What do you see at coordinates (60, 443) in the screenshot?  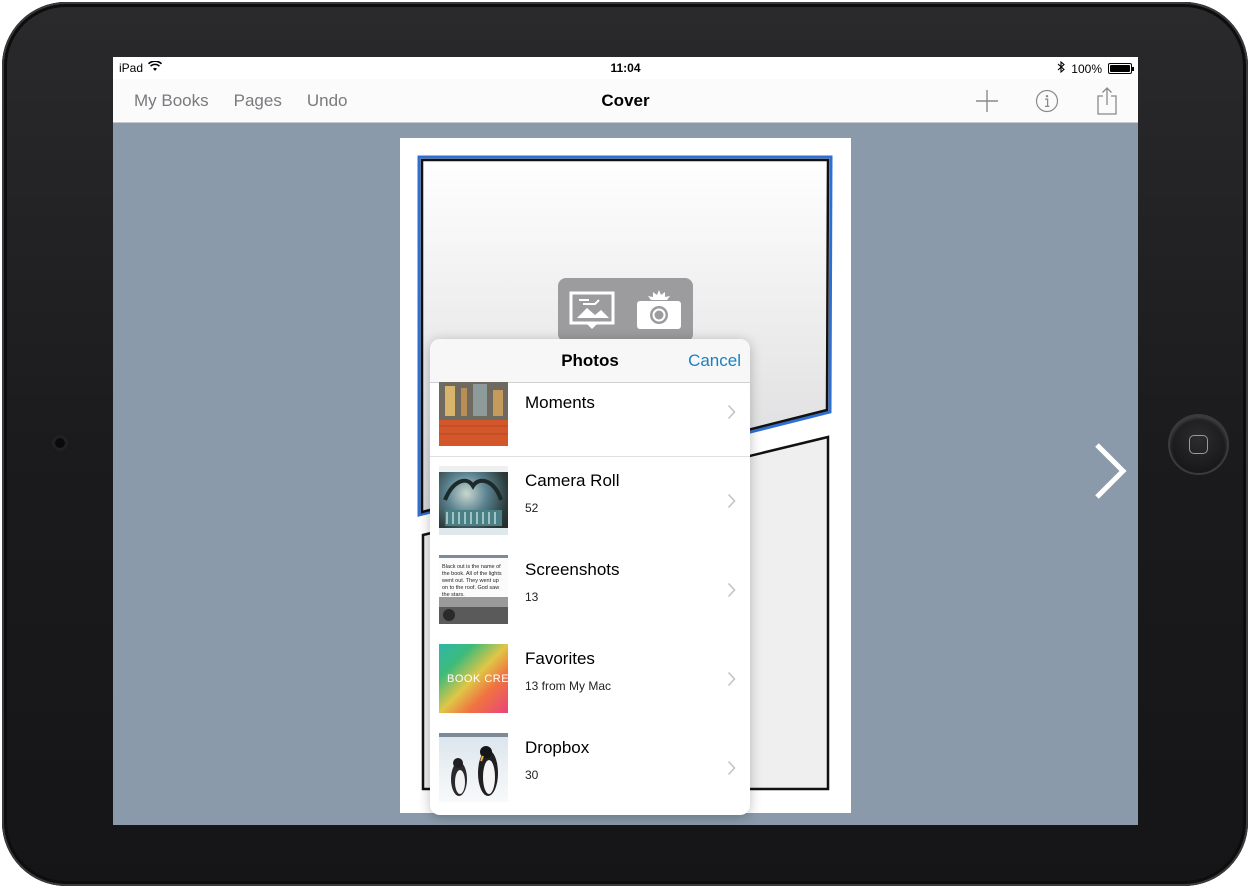 I see `front-camera` at bounding box center [60, 443].